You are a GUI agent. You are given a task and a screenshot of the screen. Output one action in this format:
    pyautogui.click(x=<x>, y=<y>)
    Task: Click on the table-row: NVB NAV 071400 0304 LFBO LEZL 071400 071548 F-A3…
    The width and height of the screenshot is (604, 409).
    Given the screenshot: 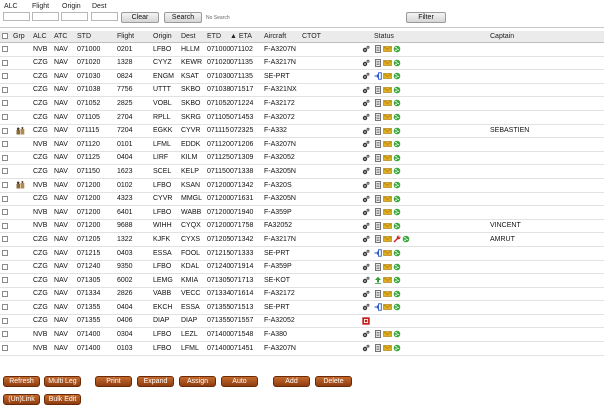 What is the action you would take?
    pyautogui.click(x=302, y=335)
    